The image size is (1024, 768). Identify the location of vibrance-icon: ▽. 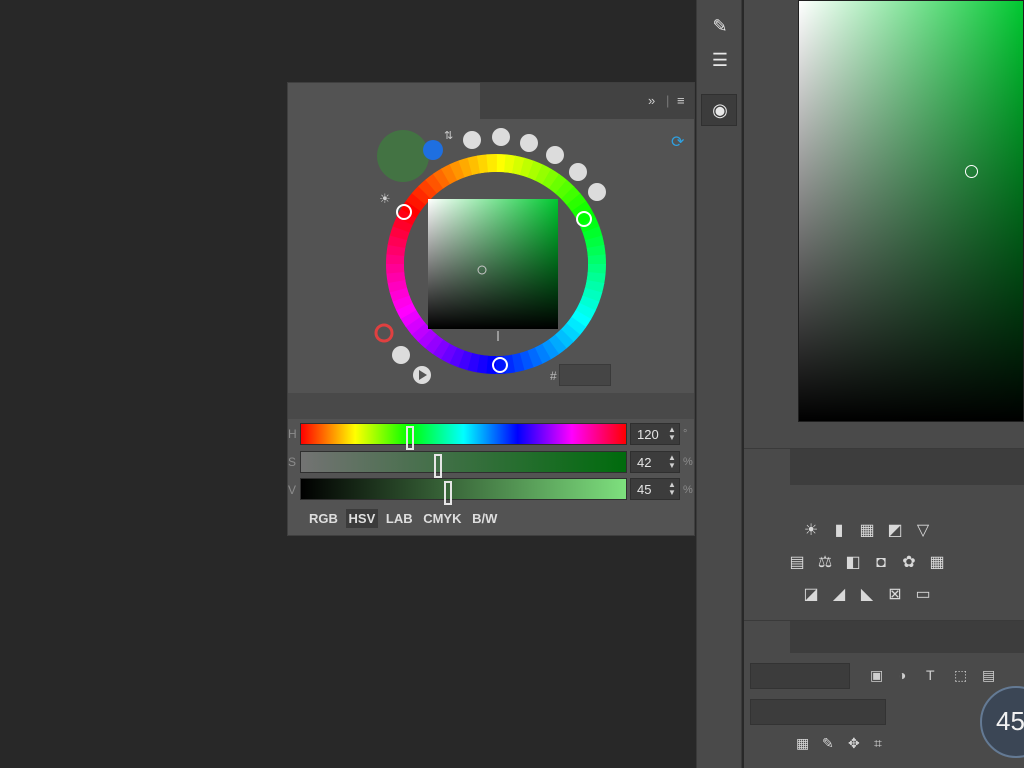
(923, 531).